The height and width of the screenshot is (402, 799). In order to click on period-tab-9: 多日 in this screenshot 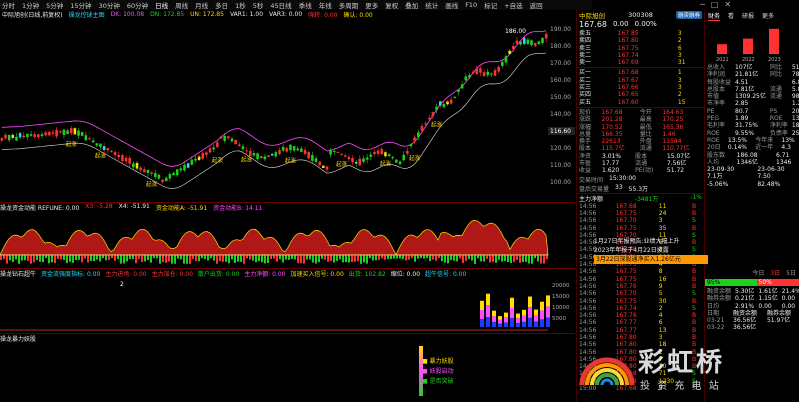, I will do `click(221, 5)`.